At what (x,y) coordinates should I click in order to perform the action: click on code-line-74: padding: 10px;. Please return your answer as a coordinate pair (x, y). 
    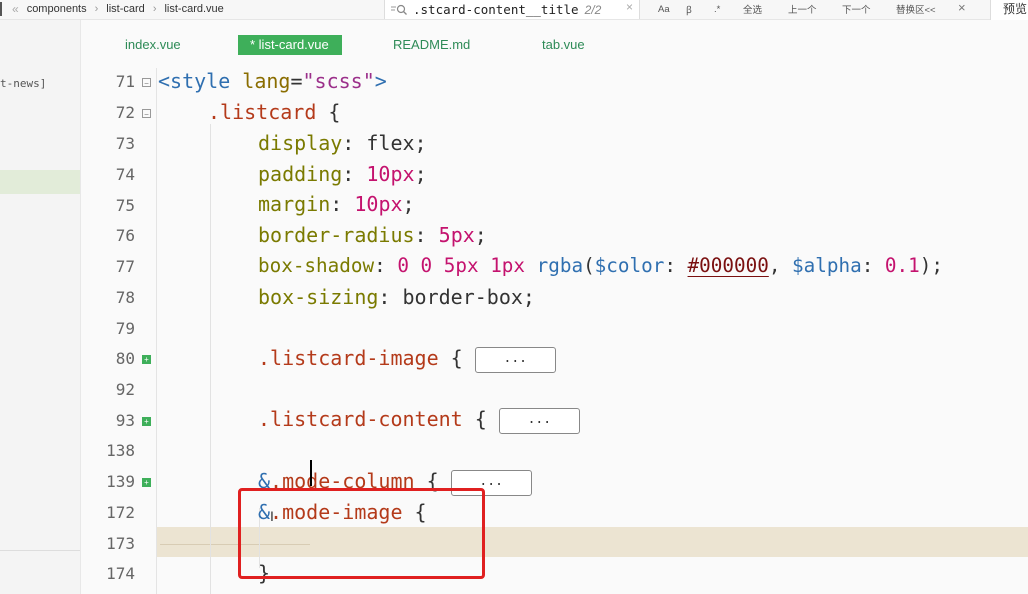
    Looking at the image, I should click on (342, 174).